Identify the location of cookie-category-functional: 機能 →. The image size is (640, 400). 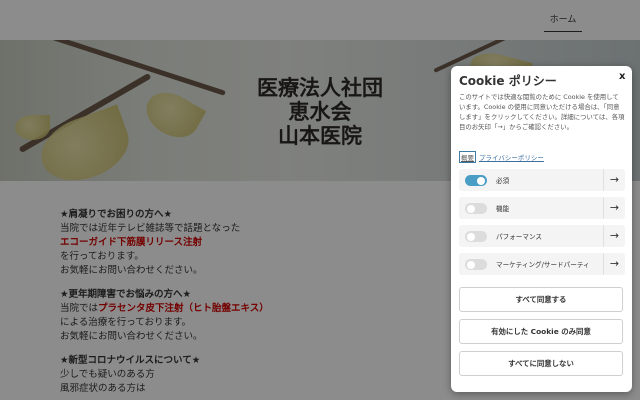
(542, 208).